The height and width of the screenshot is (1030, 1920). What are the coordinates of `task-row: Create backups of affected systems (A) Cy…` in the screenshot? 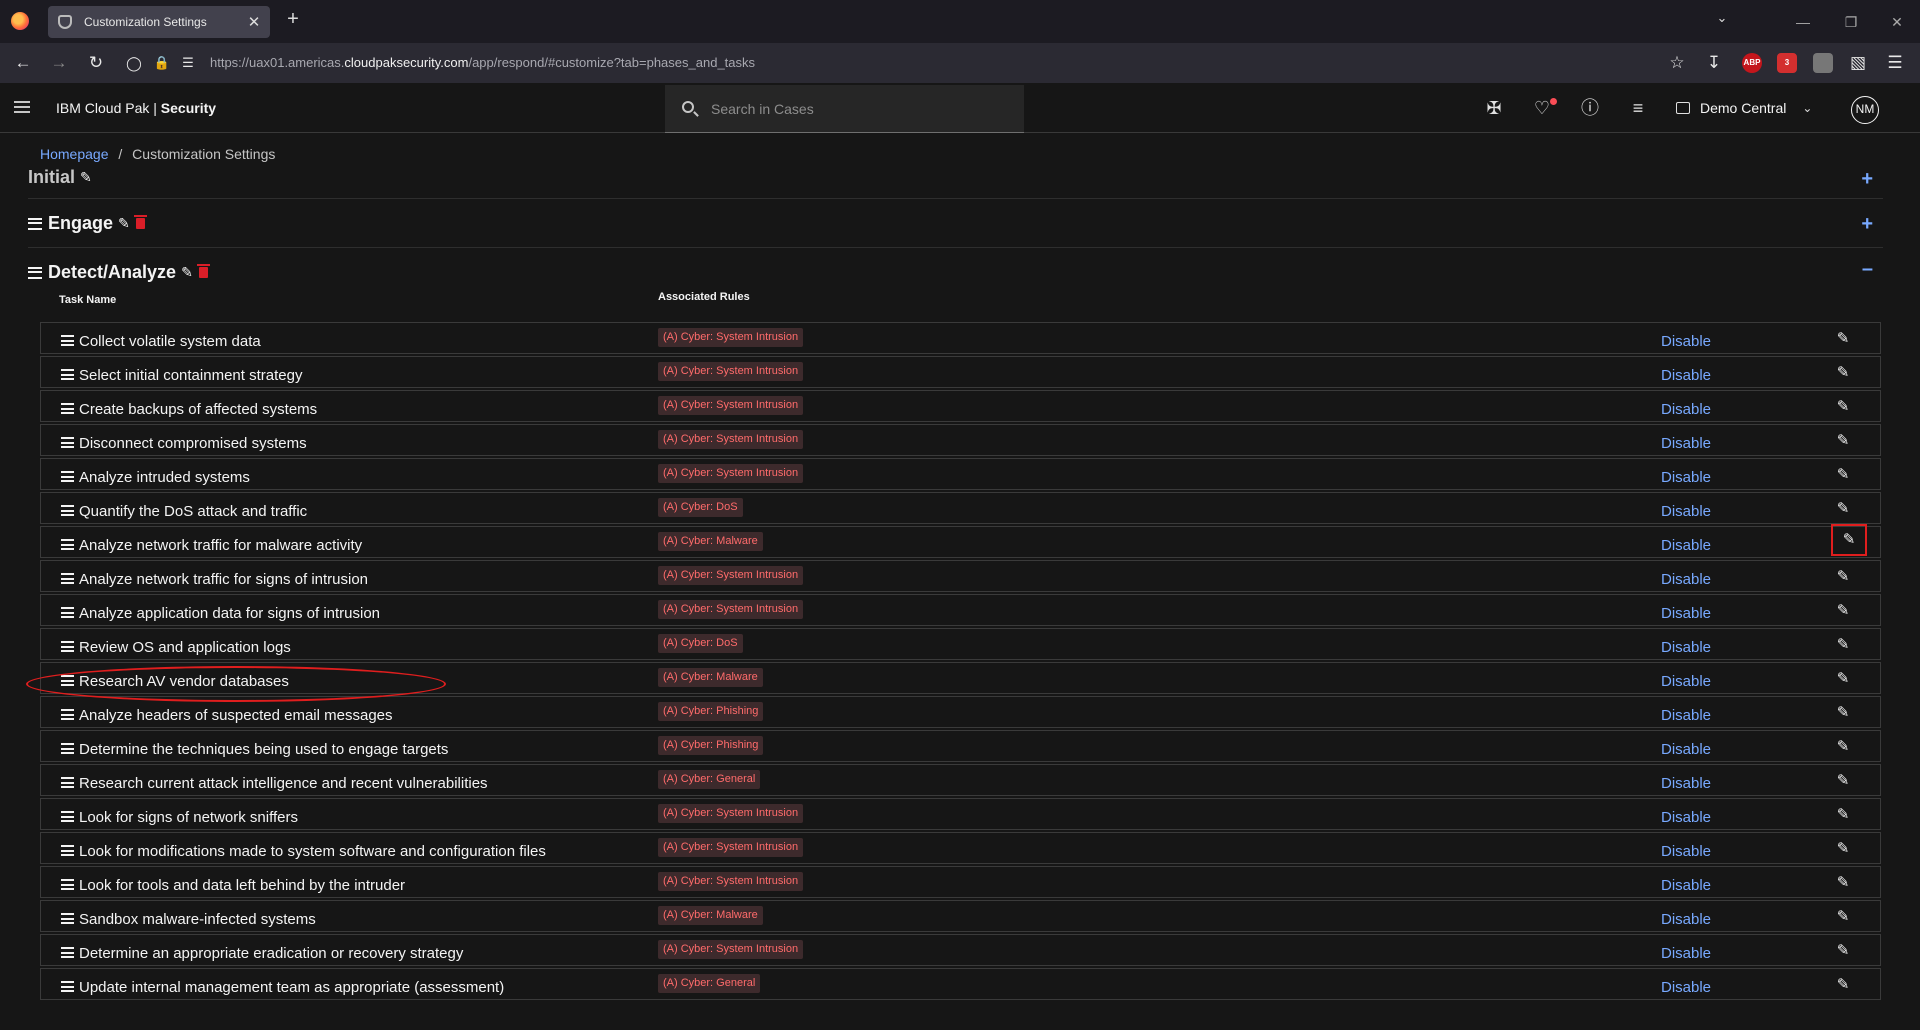 It's located at (960, 406).